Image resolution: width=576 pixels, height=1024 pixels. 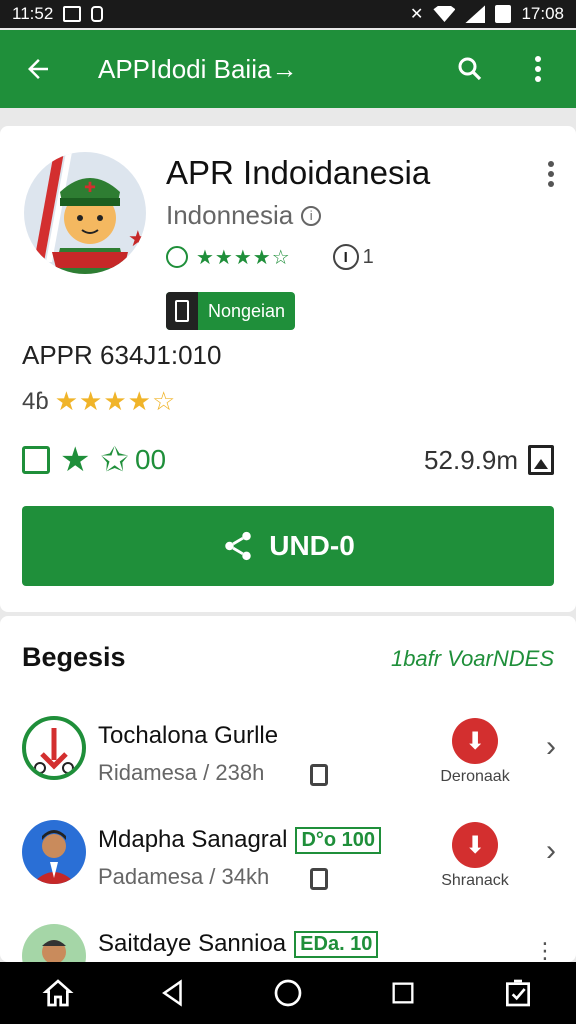 What do you see at coordinates (177, 257) in the screenshot?
I see `verified-icon` at bounding box center [177, 257].